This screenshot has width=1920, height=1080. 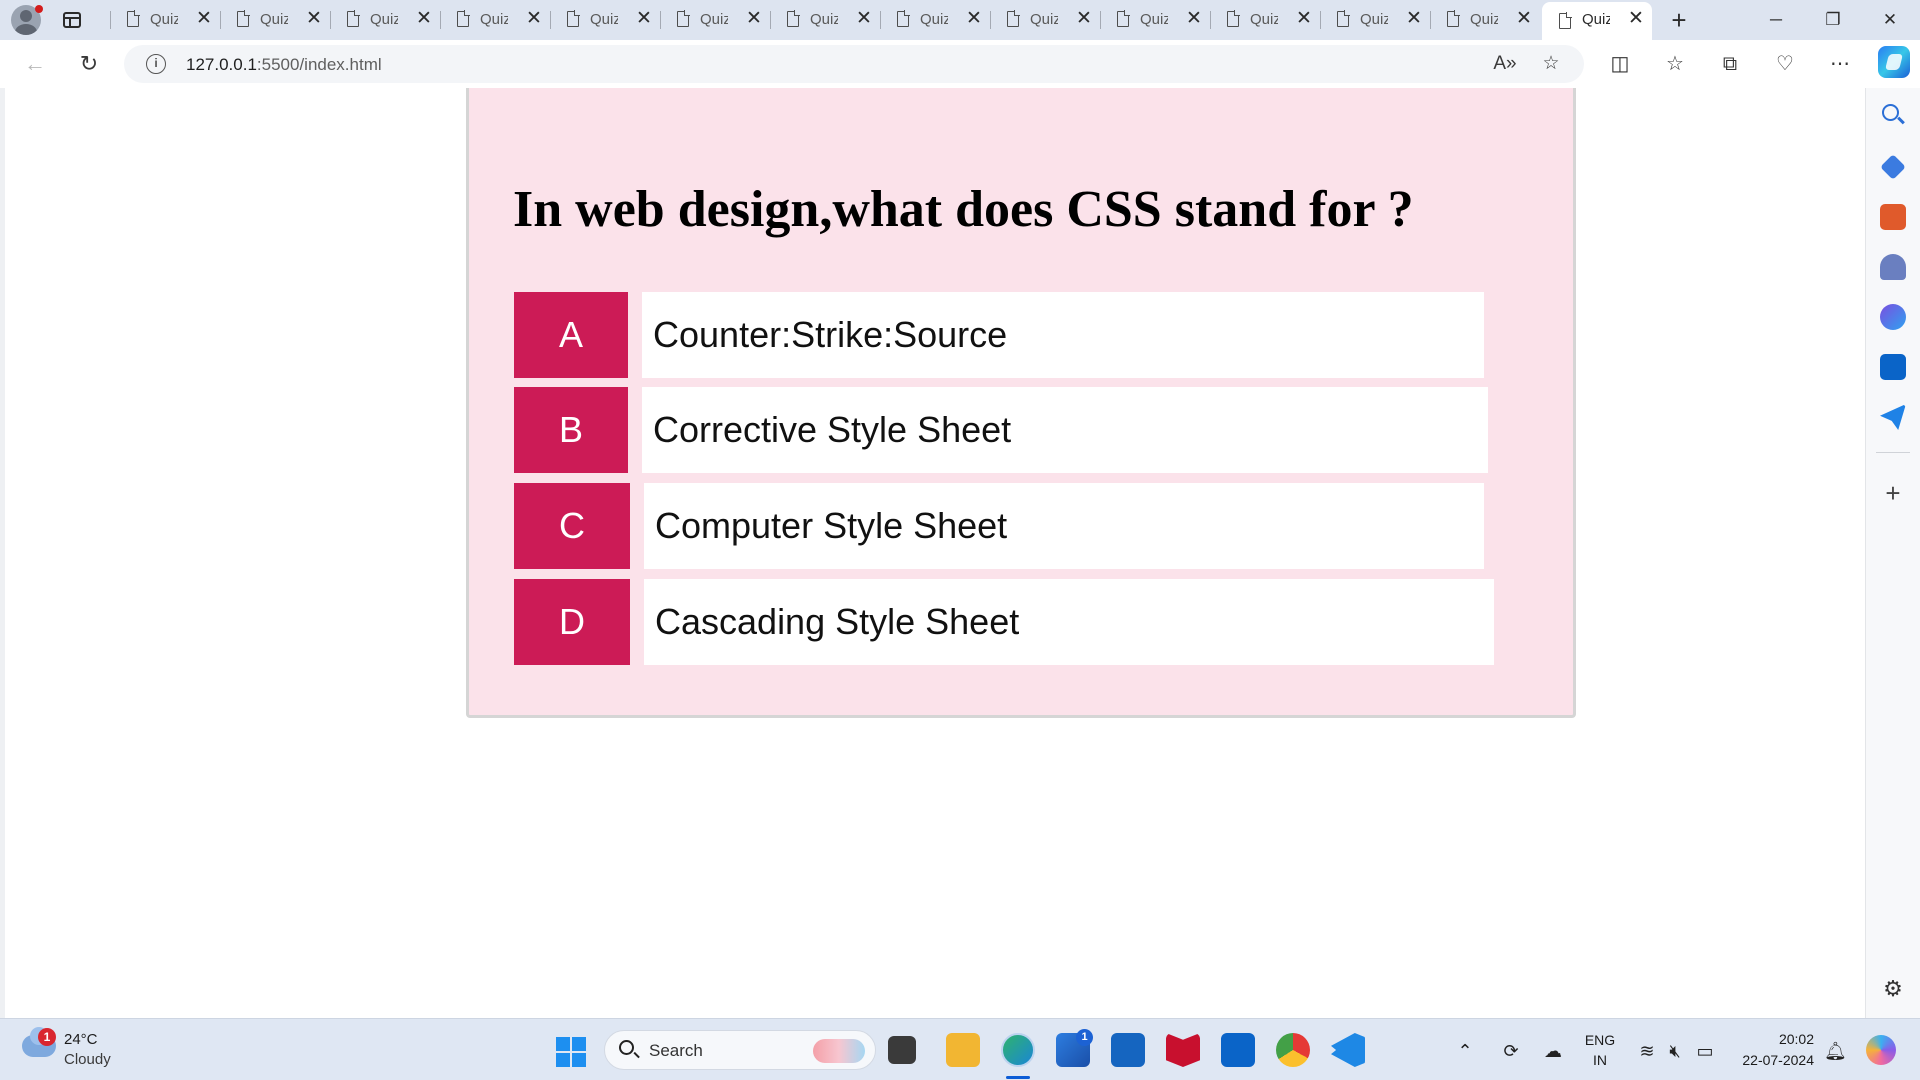 I want to click on notification-bell-icon: 🔔︎, so click(x=1835, y=1051).